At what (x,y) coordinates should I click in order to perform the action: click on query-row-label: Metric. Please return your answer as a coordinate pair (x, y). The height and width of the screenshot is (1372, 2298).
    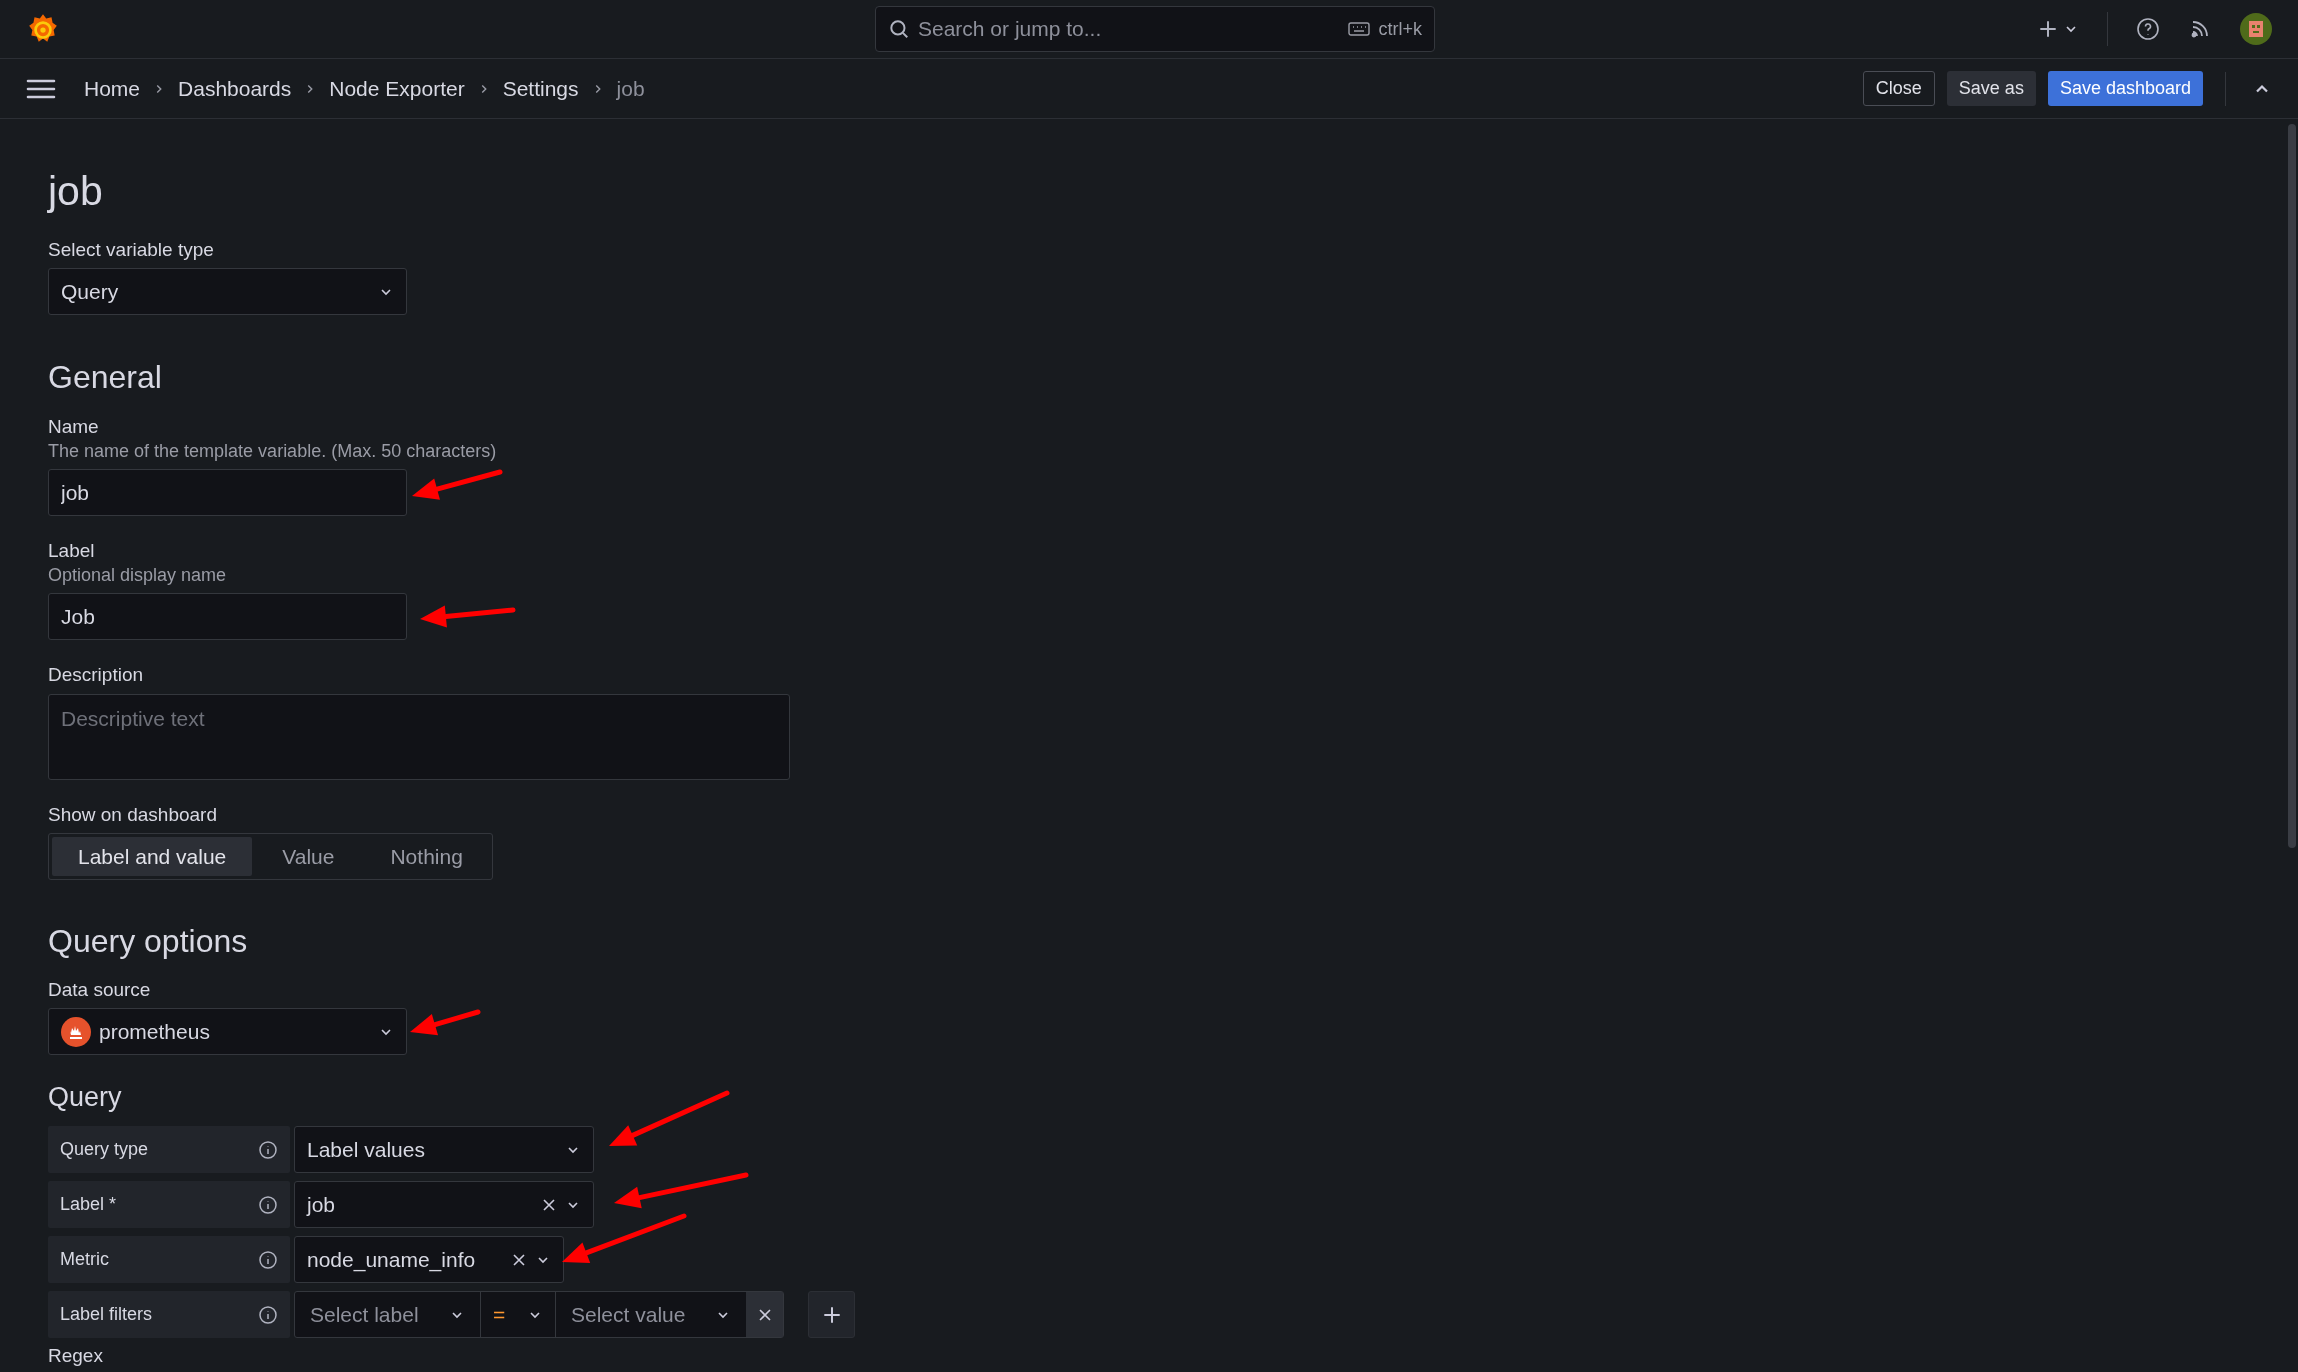
    Looking at the image, I should click on (169, 1259).